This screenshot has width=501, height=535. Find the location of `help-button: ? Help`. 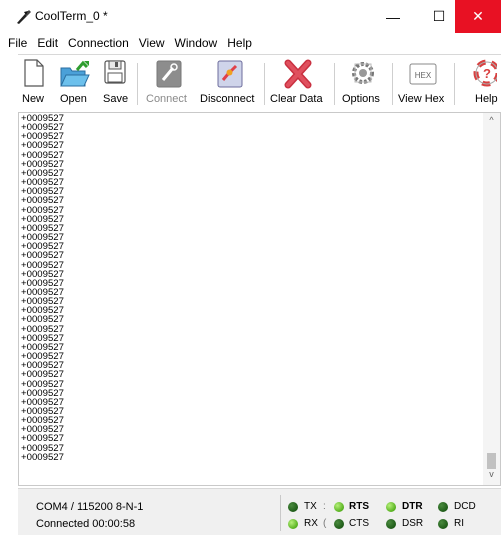

help-button: ? Help is located at coordinates (479, 82).